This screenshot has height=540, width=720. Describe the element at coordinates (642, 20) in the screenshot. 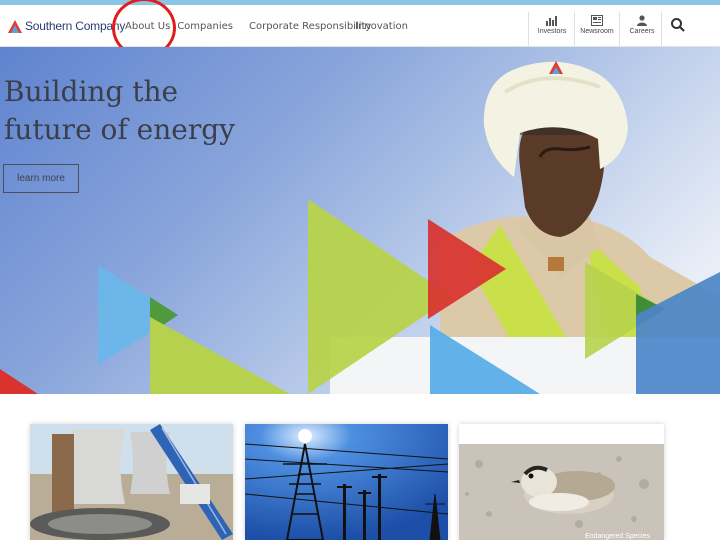

I see `person-icon` at that location.